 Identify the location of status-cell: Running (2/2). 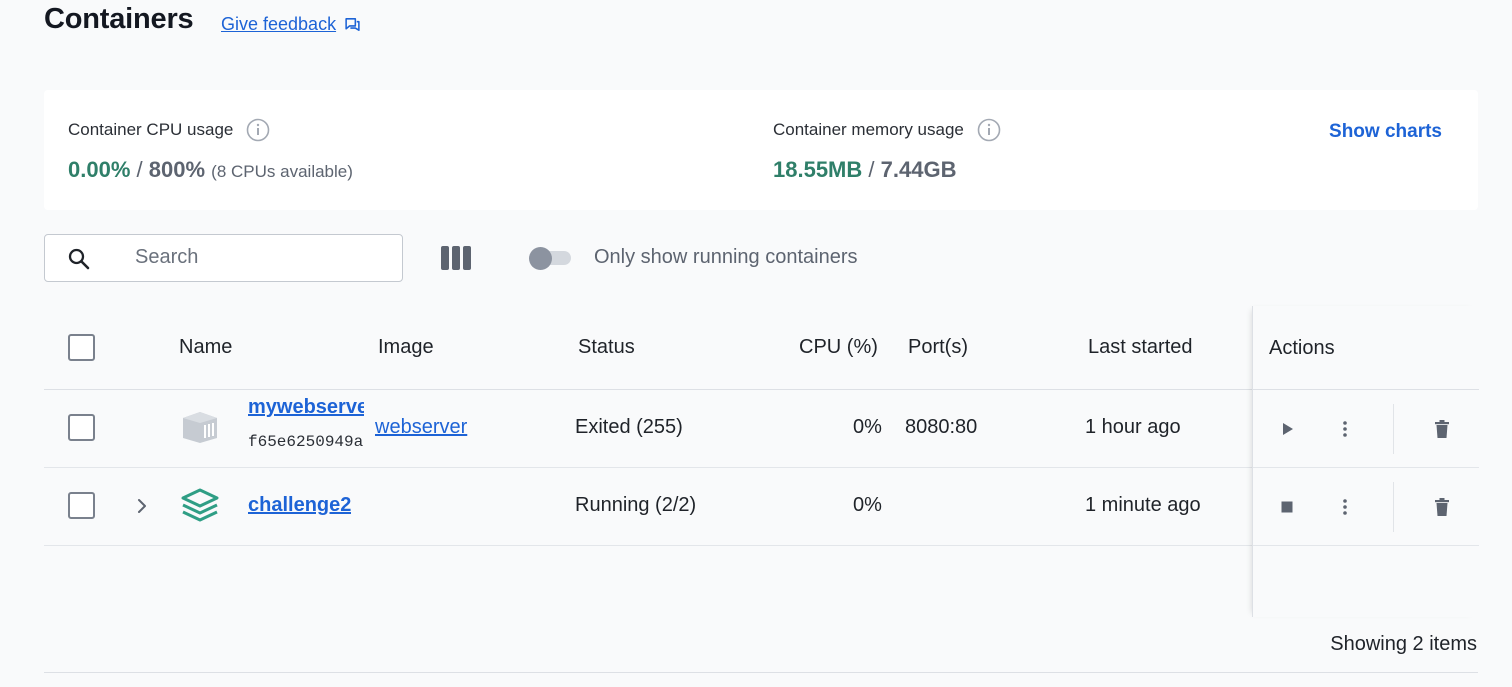
(636, 505).